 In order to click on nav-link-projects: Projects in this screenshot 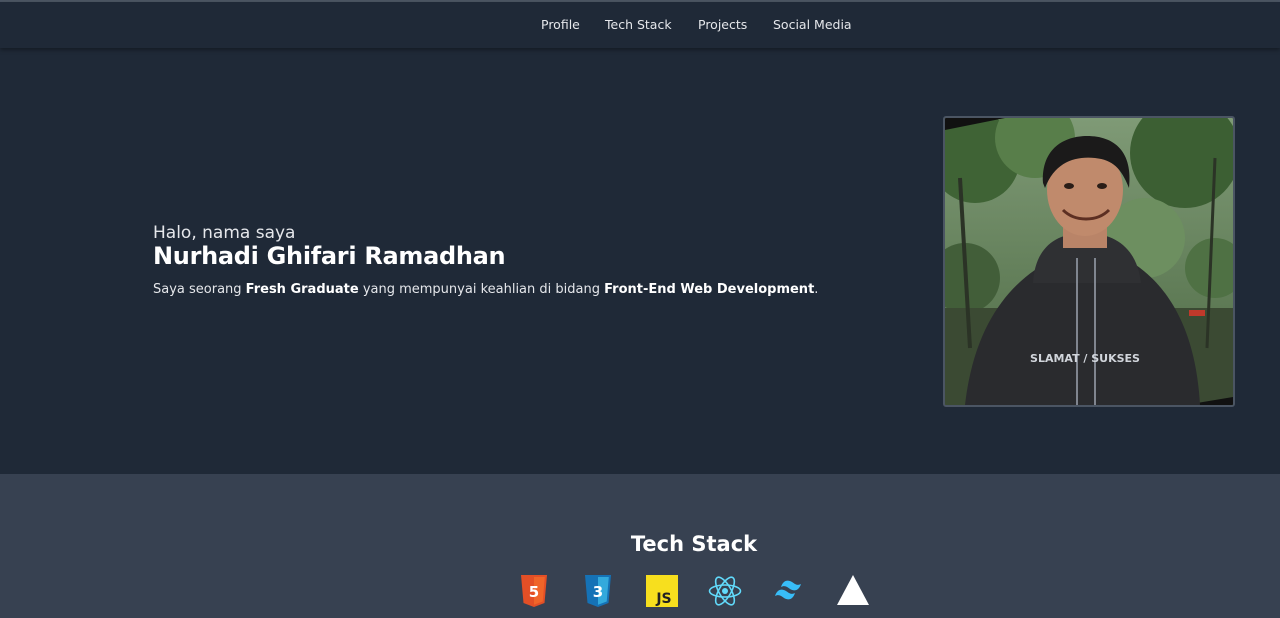, I will do `click(722, 24)`.